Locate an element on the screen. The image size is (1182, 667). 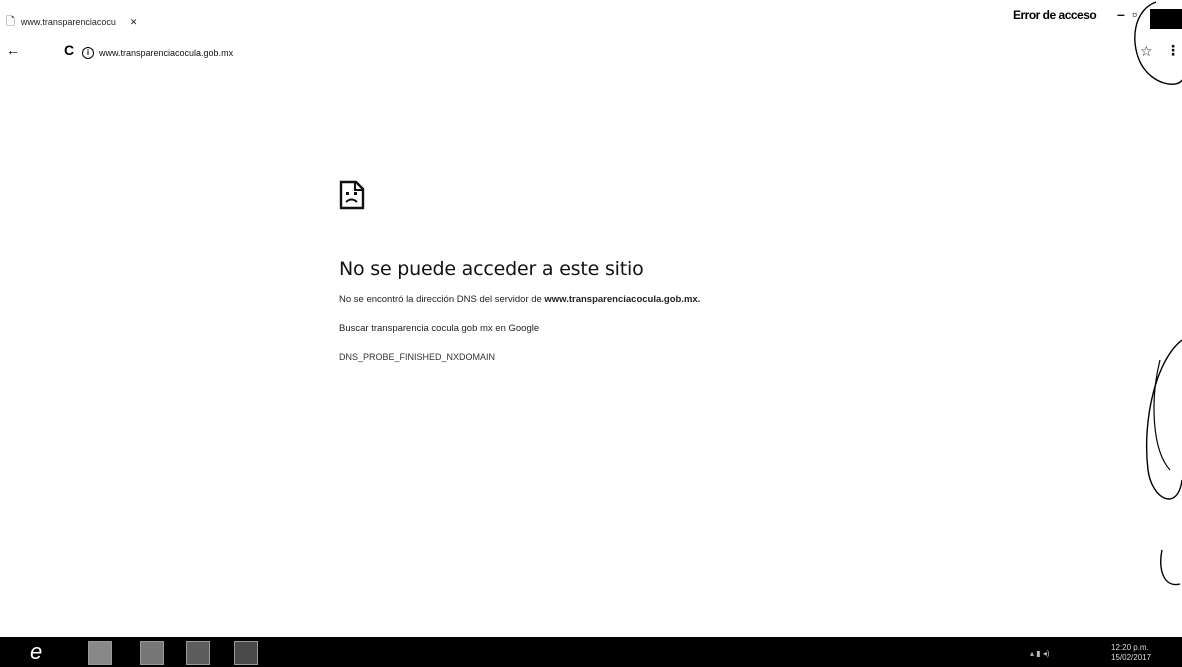
dns-host: www.transparenciacocula.gob.mx. is located at coordinates (622, 299).